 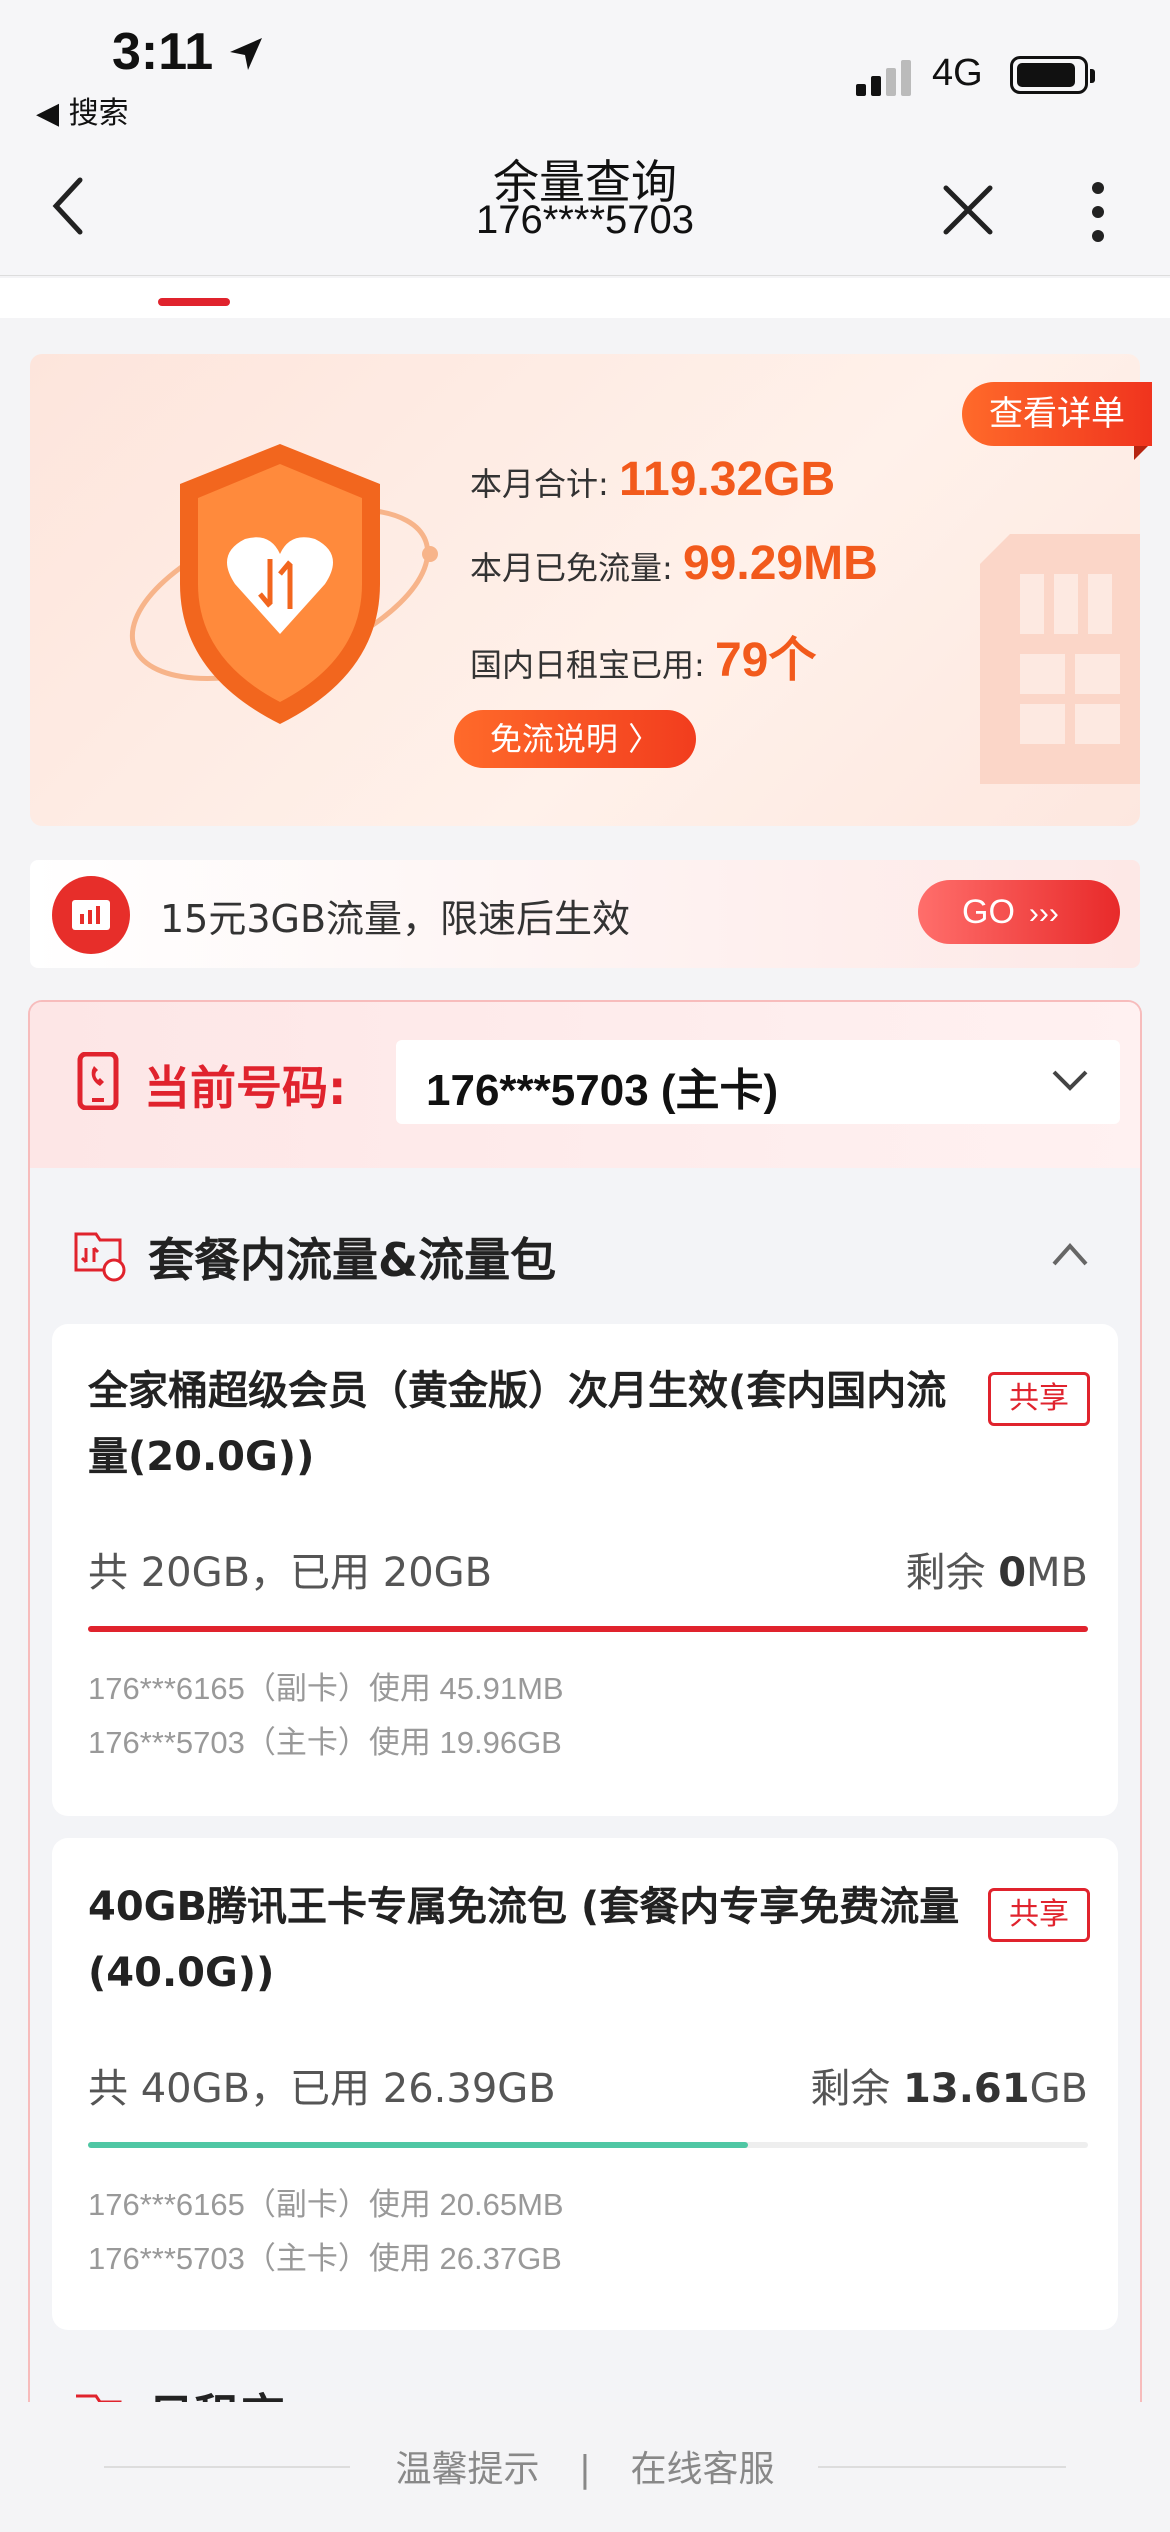 I want to click on package-remaining: 剩余 13.61GB, so click(x=949, y=2089).